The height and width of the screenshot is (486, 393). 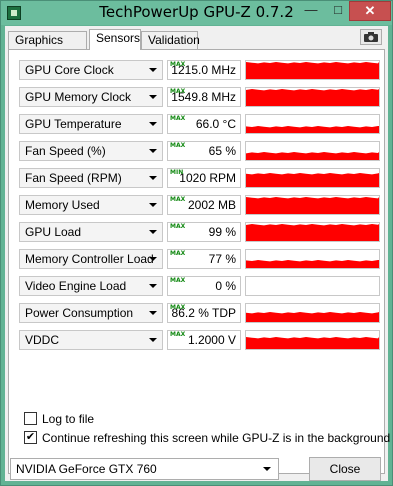 I want to click on tab-validation: Validation, so click(x=170, y=40).